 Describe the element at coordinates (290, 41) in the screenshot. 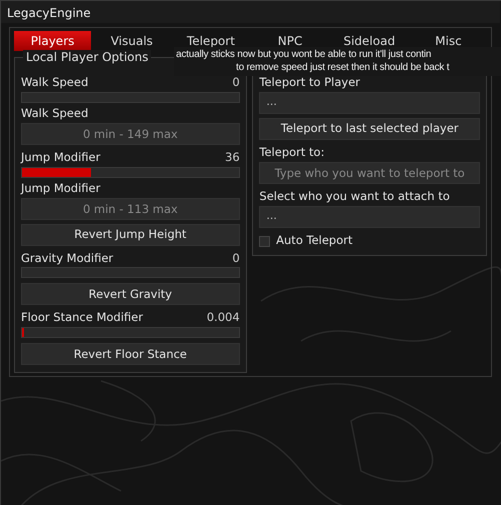

I see `tab: NPC` at that location.